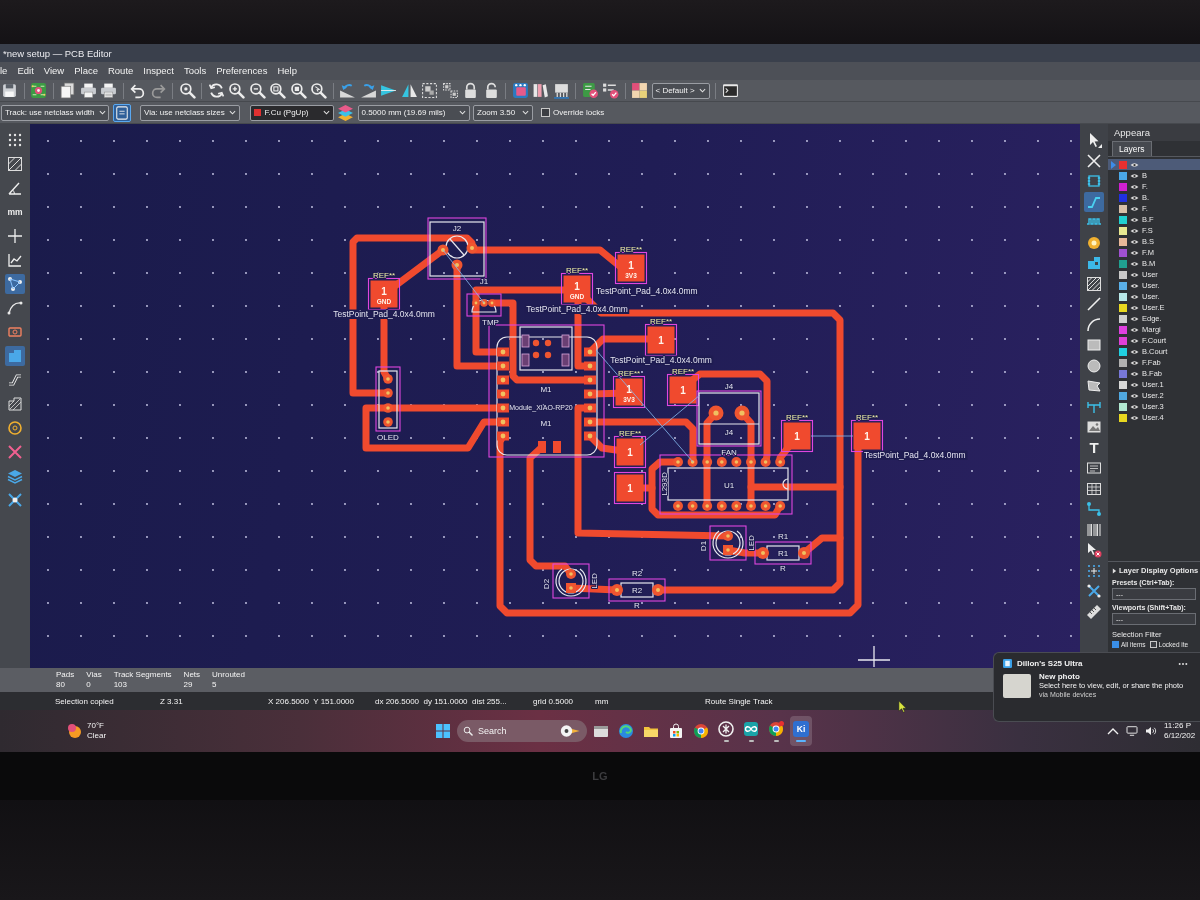 The width and height of the screenshot is (1200, 900). What do you see at coordinates (347, 90) in the screenshot?
I see `rotate-left-icon` at bounding box center [347, 90].